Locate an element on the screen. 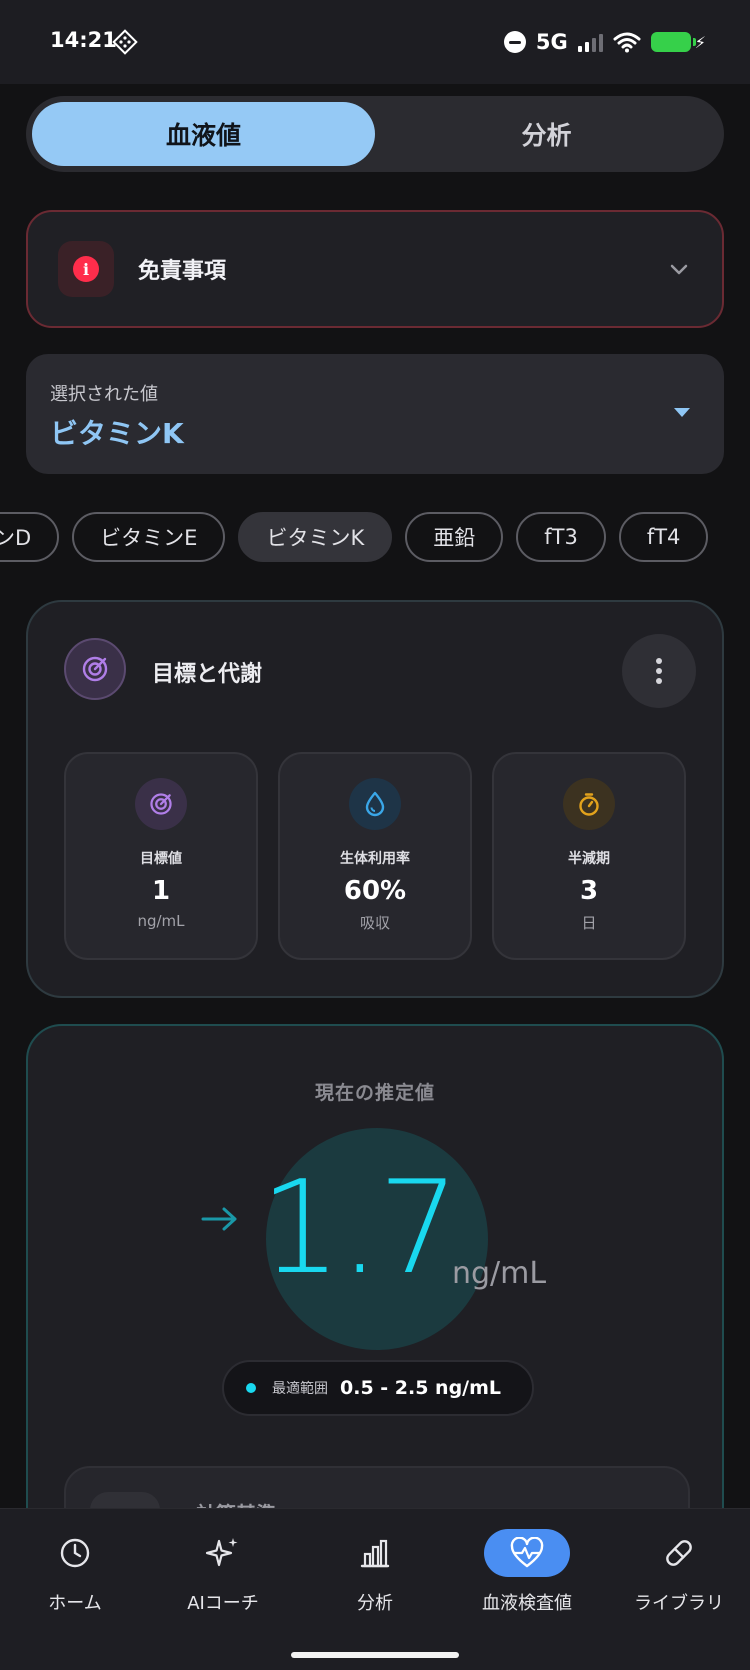 This screenshot has height=1670, width=750. network-type: 5G is located at coordinates (551, 42).